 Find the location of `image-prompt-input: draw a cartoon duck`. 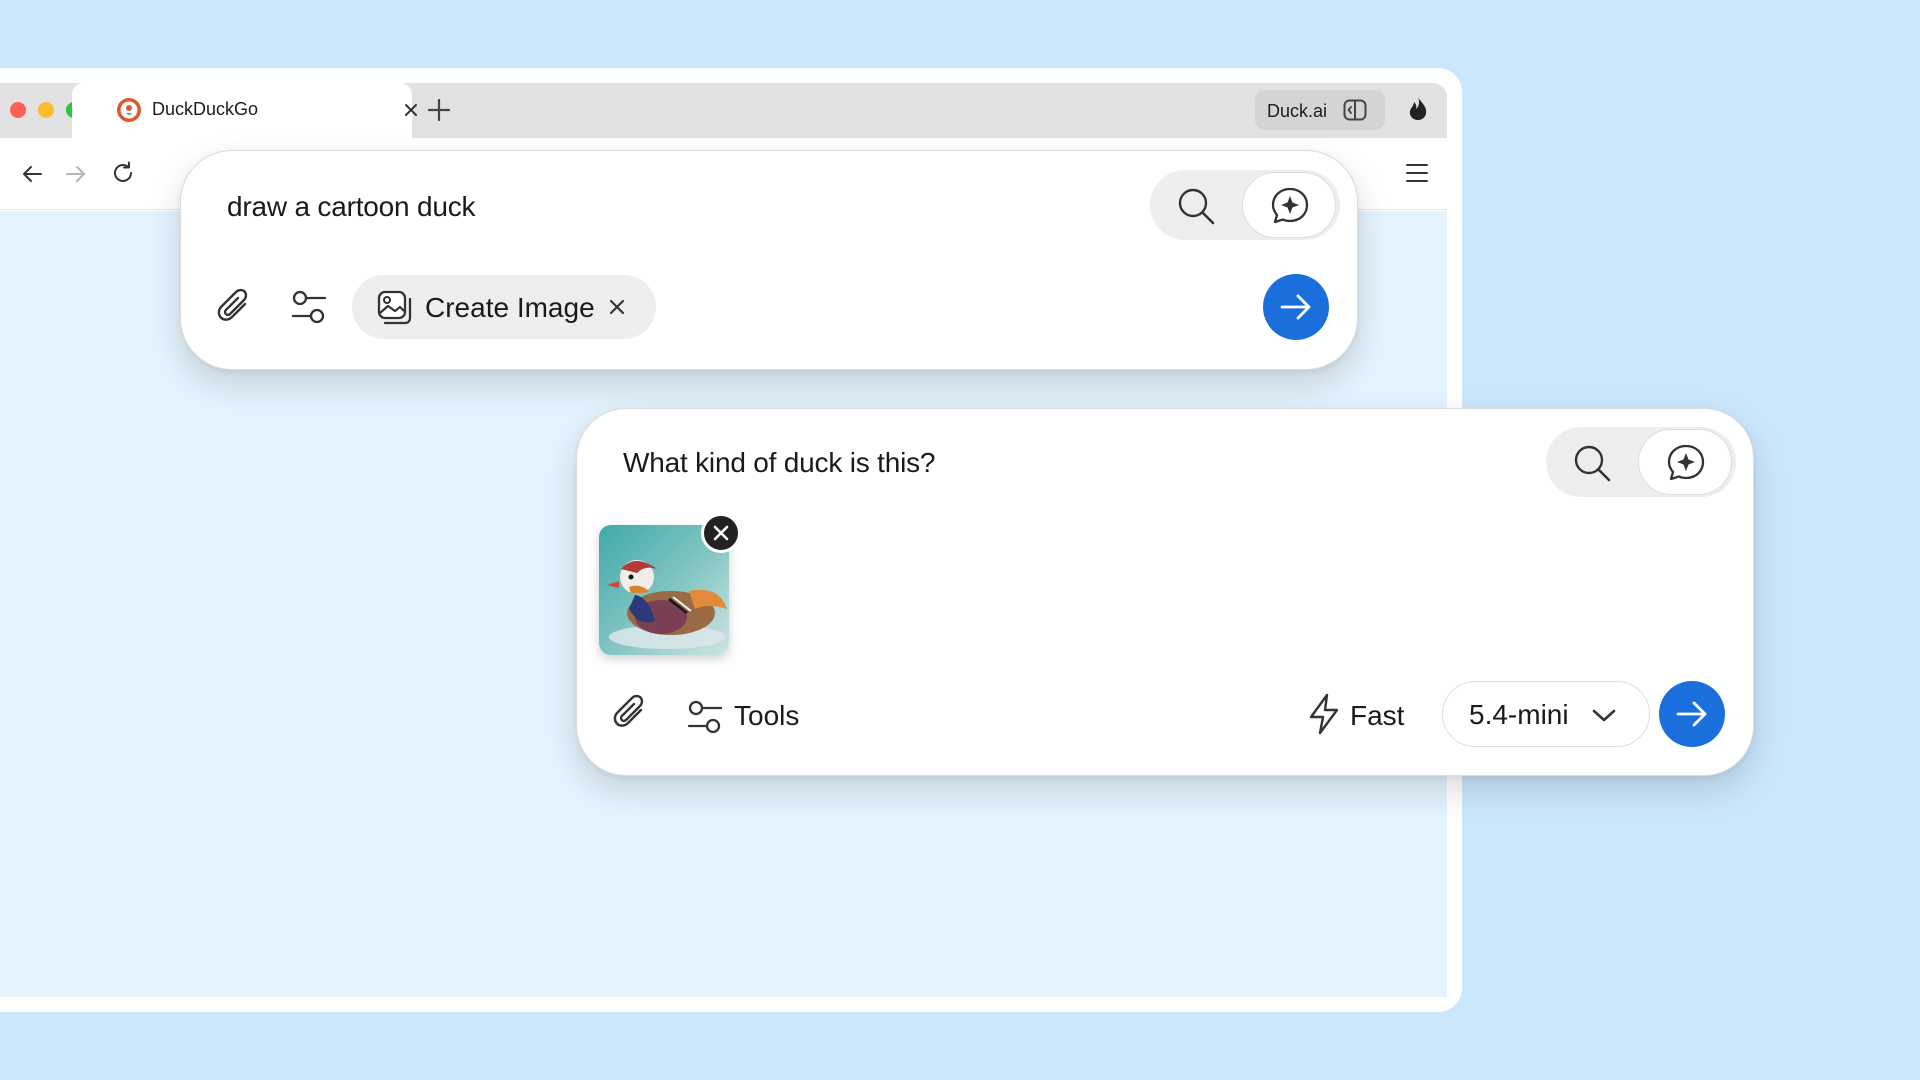

image-prompt-input: draw a cartoon duck is located at coordinates (351, 207).